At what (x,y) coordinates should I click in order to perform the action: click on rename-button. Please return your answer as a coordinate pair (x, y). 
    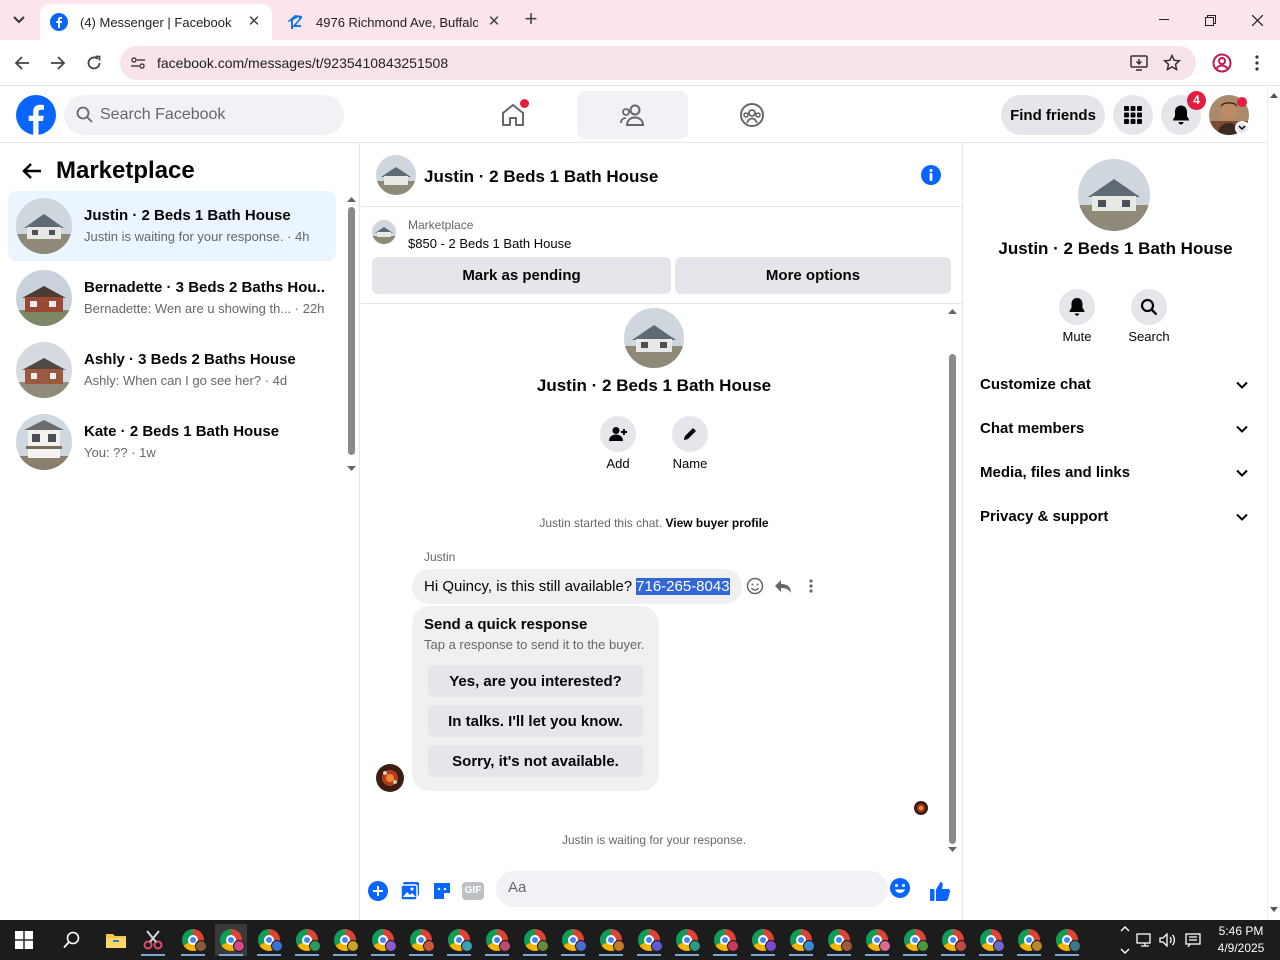
    Looking at the image, I should click on (690, 434).